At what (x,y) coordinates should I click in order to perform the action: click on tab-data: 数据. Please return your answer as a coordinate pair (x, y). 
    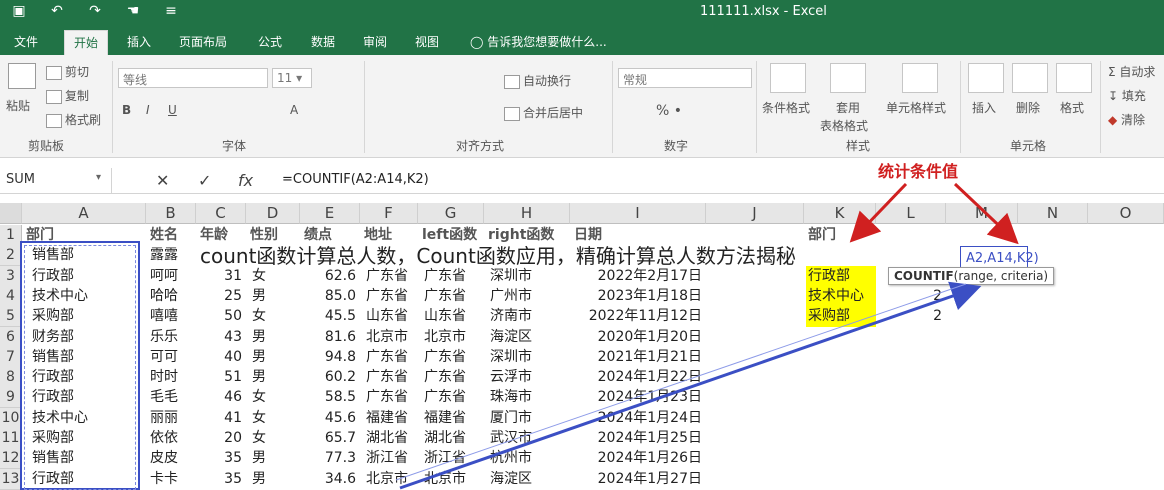
    Looking at the image, I should click on (323, 41).